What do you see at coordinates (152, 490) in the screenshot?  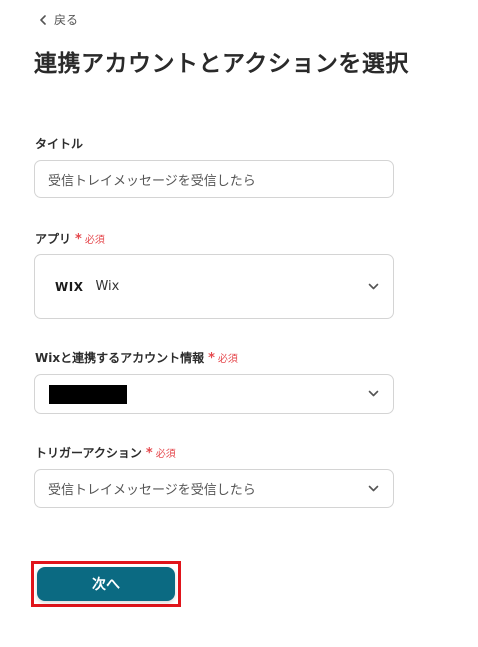 I see `trigger-select-value: 受信トレイメッセージを受信したら` at bounding box center [152, 490].